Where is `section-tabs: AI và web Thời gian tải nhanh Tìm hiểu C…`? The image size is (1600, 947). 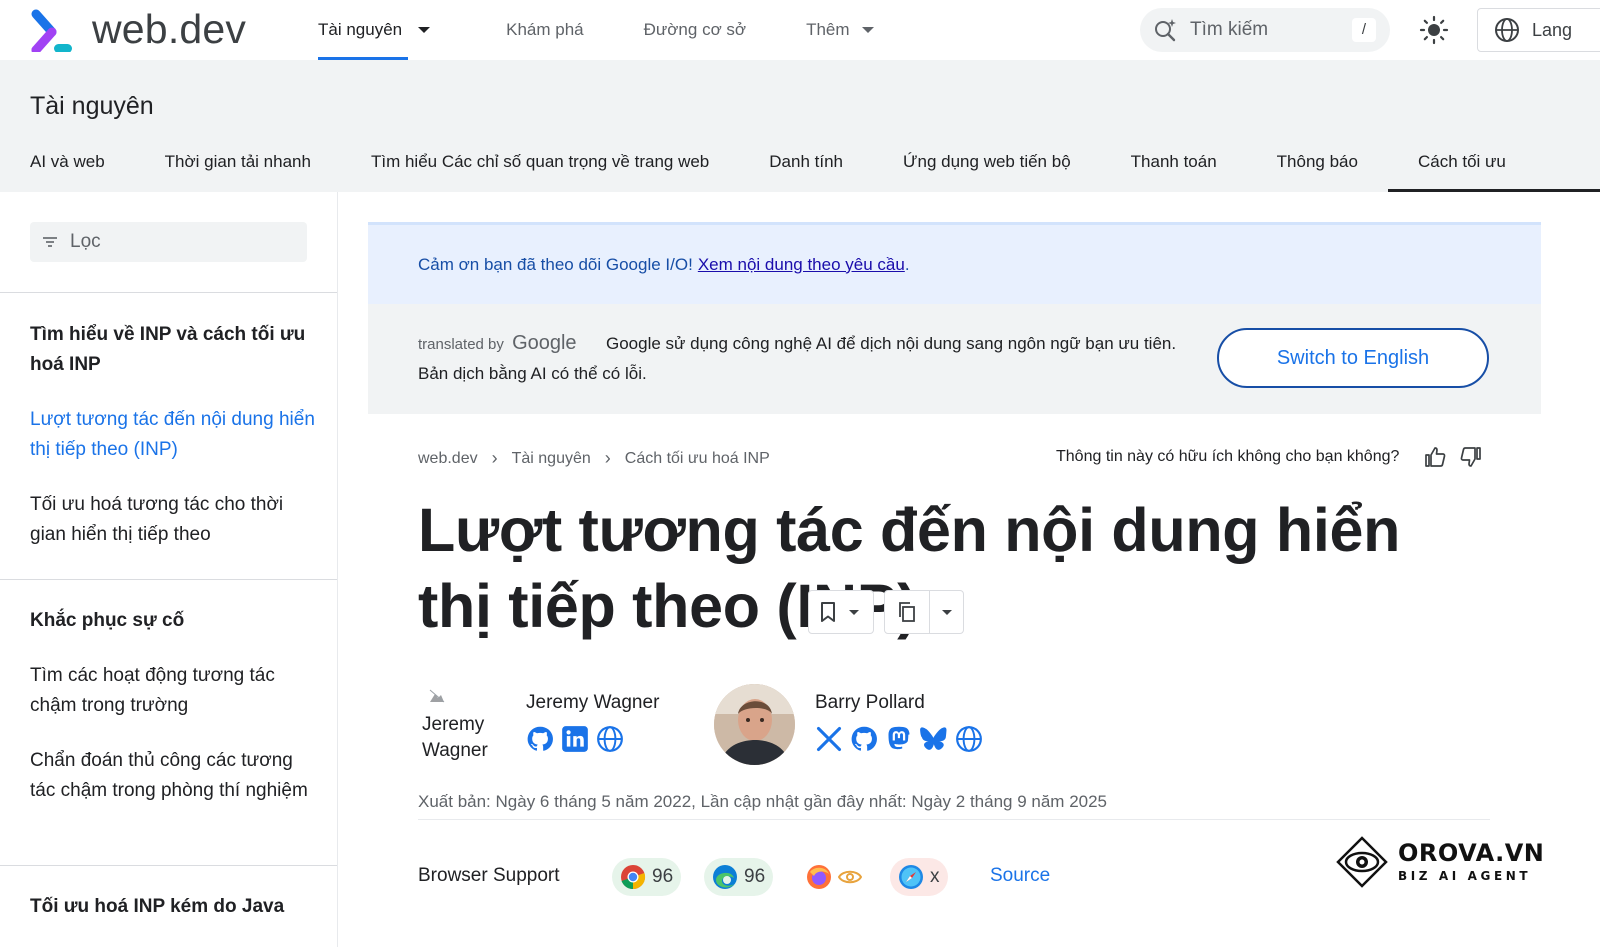
section-tabs: AI và web Thời gian tải nhanh Tìm hiểu C… is located at coordinates (815, 162).